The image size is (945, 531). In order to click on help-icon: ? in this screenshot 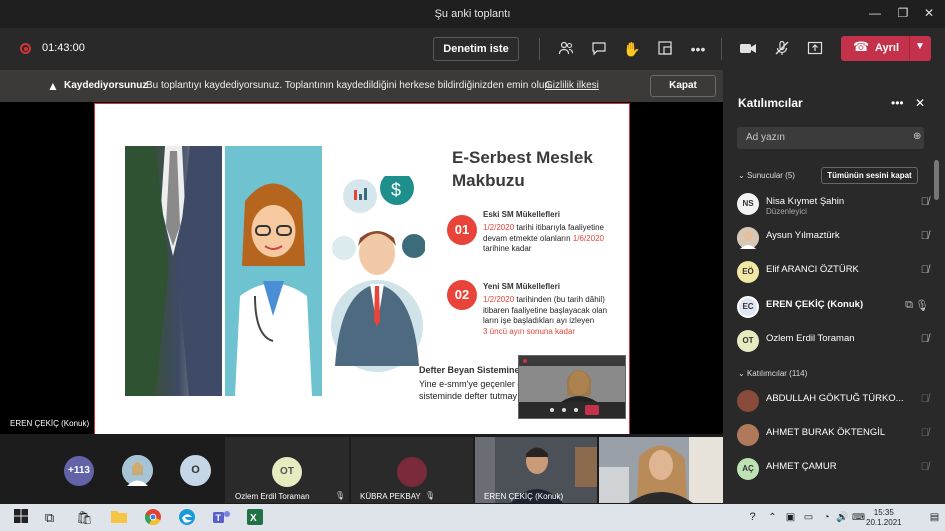, I will do `click(752, 517)`.